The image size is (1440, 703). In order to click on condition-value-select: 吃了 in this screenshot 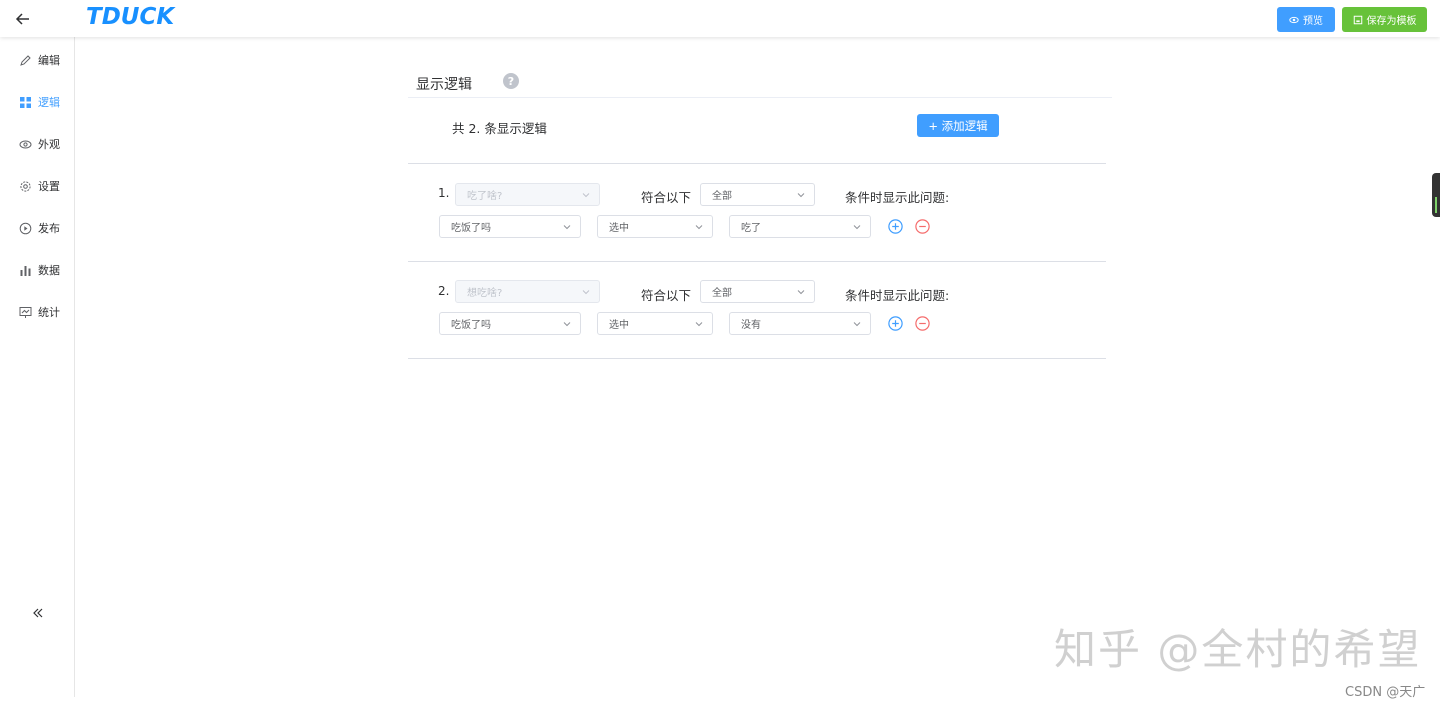, I will do `click(800, 226)`.